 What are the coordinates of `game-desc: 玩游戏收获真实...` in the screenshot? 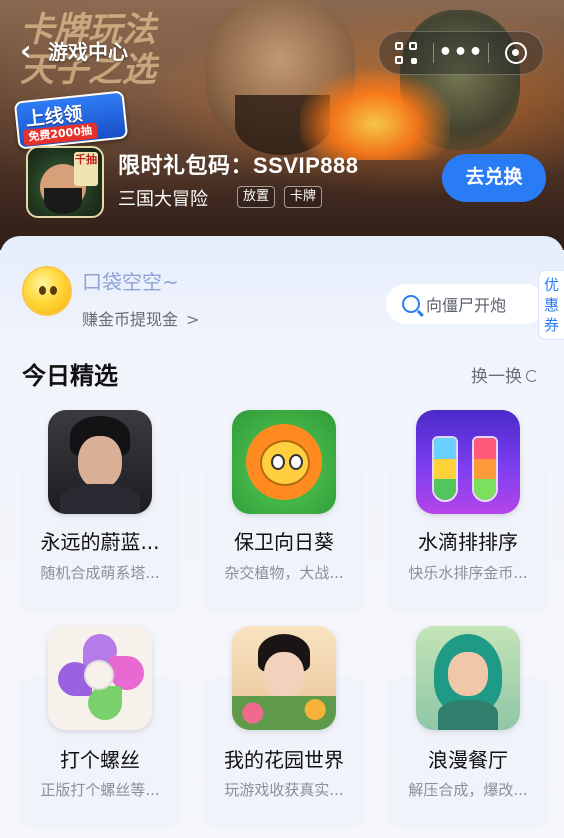 It's located at (284, 790).